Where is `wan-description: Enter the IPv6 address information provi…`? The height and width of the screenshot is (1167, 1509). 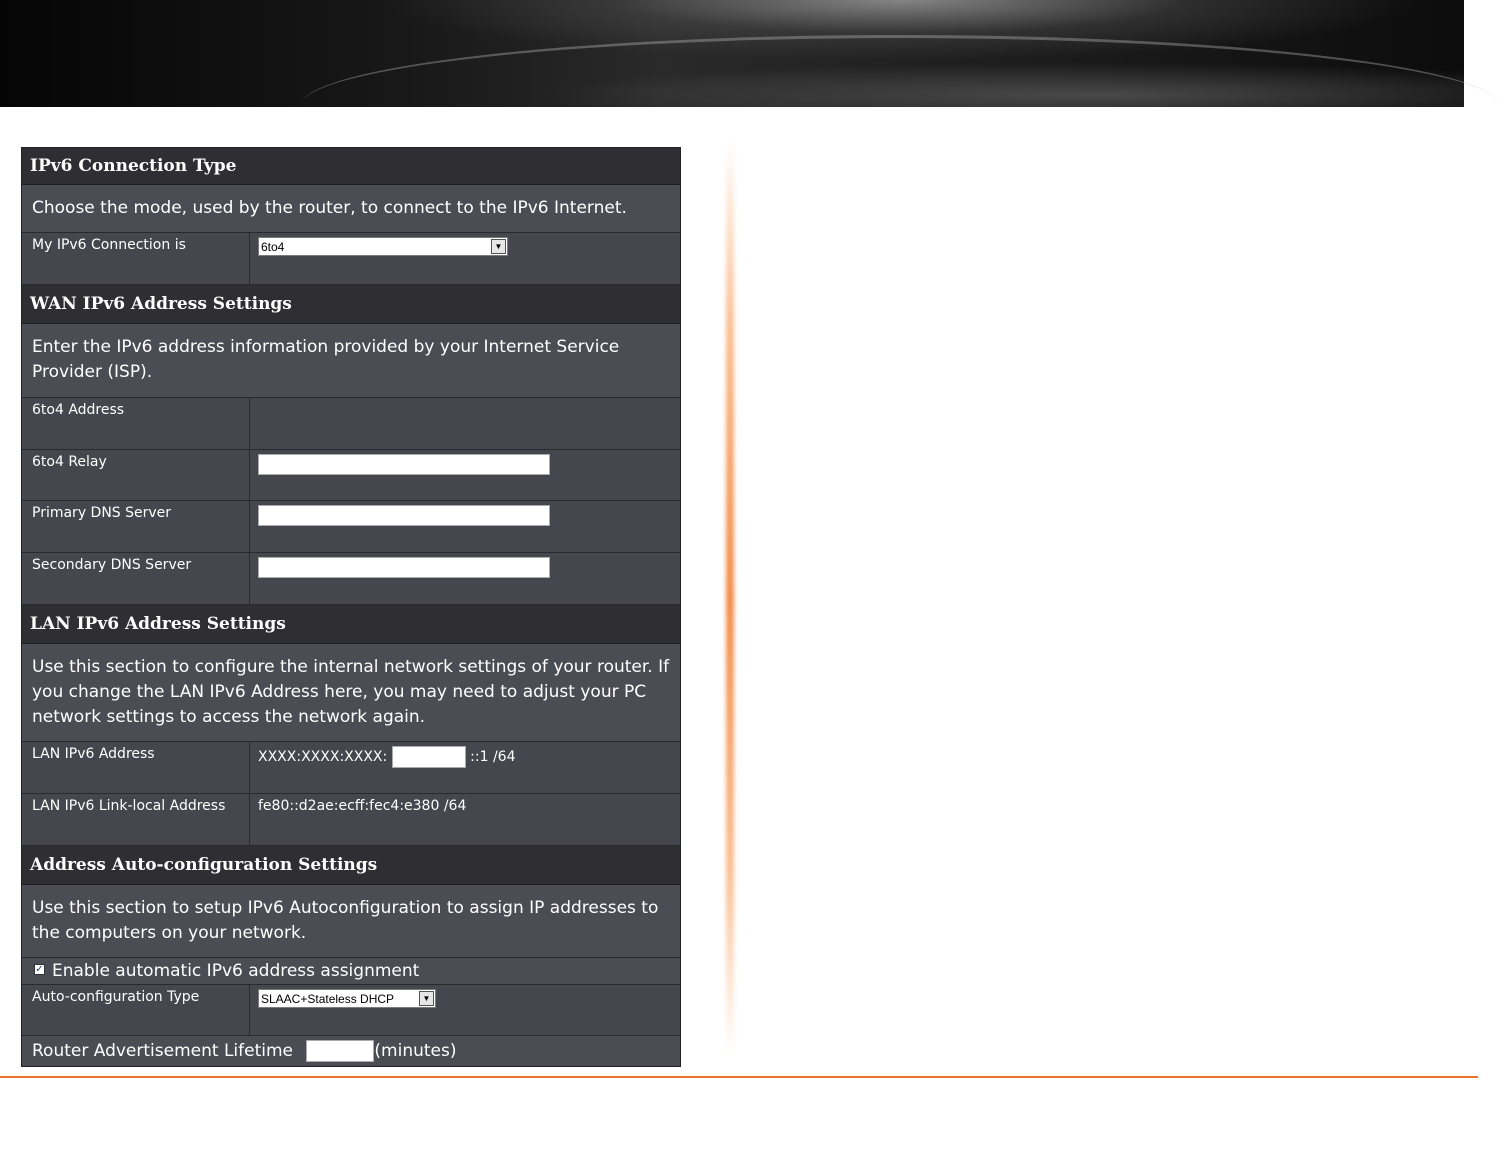
wan-description: Enter the IPv6 address information provi… is located at coordinates (351, 361).